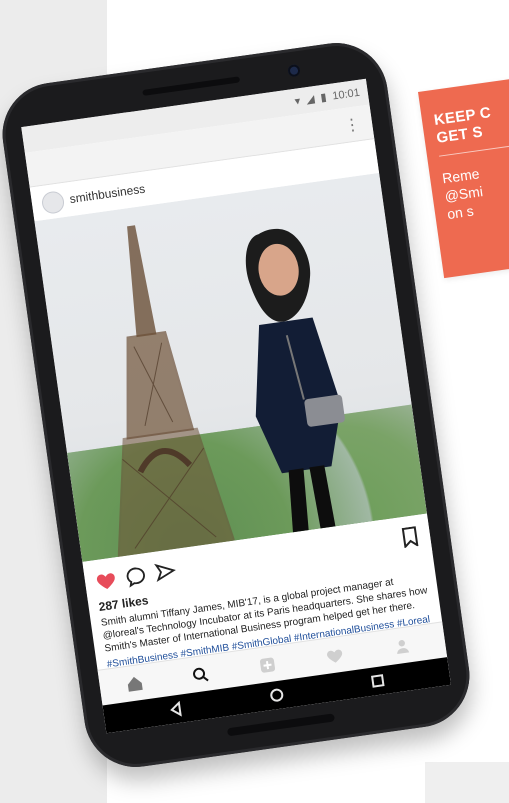 Image resolution: width=509 pixels, height=803 pixels. Describe the element at coordinates (346, 94) in the screenshot. I see `status-time: 10:01` at that location.